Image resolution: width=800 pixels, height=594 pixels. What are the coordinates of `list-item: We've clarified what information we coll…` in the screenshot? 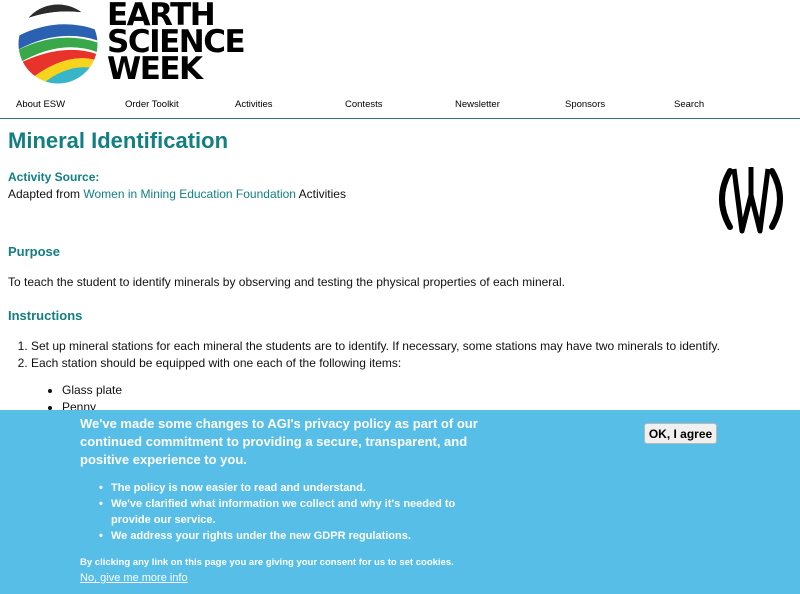 It's located at (285, 512).